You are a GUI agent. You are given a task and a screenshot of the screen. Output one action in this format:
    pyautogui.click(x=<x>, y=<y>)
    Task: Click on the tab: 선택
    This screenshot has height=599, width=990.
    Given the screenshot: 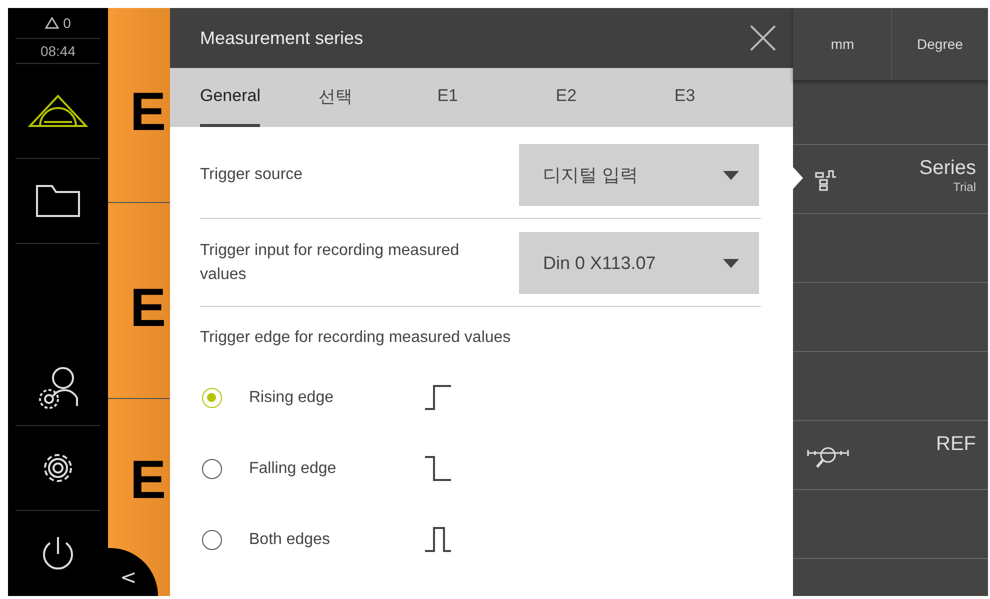 What is the action you would take?
    pyautogui.click(x=378, y=97)
    